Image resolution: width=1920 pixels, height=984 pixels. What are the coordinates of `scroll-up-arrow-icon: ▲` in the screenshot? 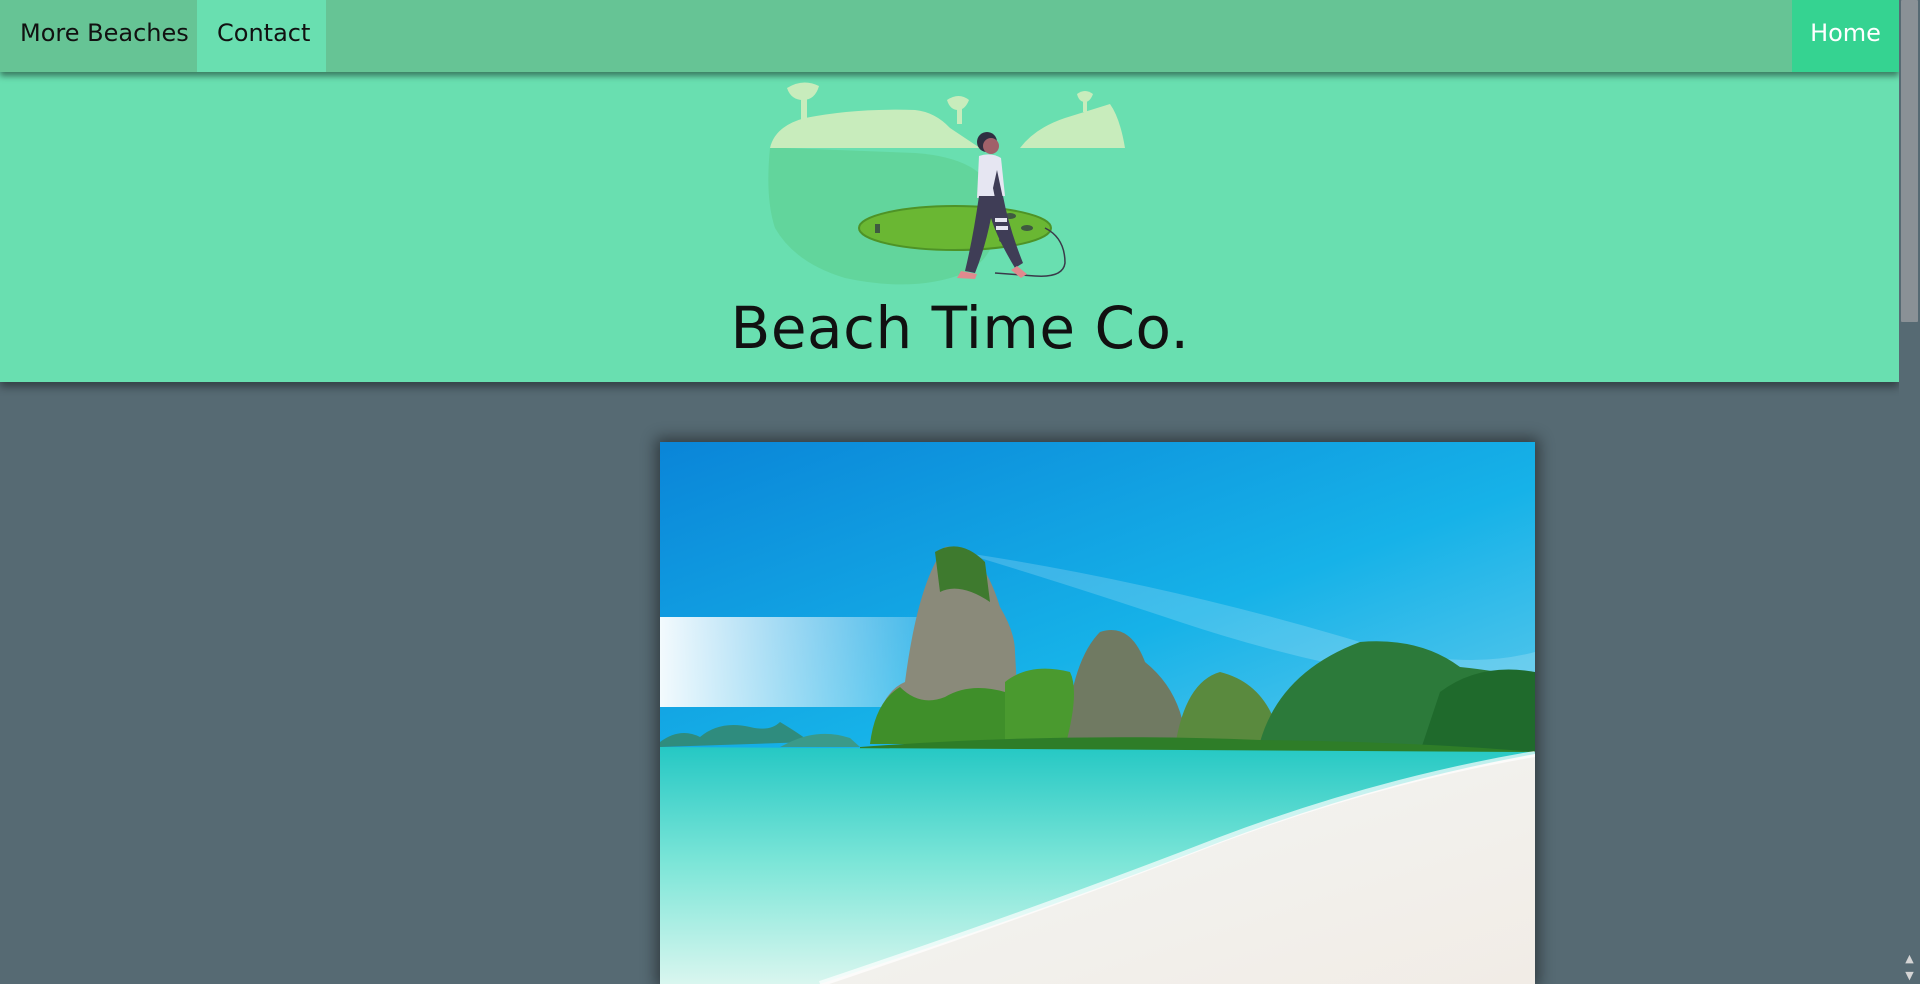 It's located at (1909, 958).